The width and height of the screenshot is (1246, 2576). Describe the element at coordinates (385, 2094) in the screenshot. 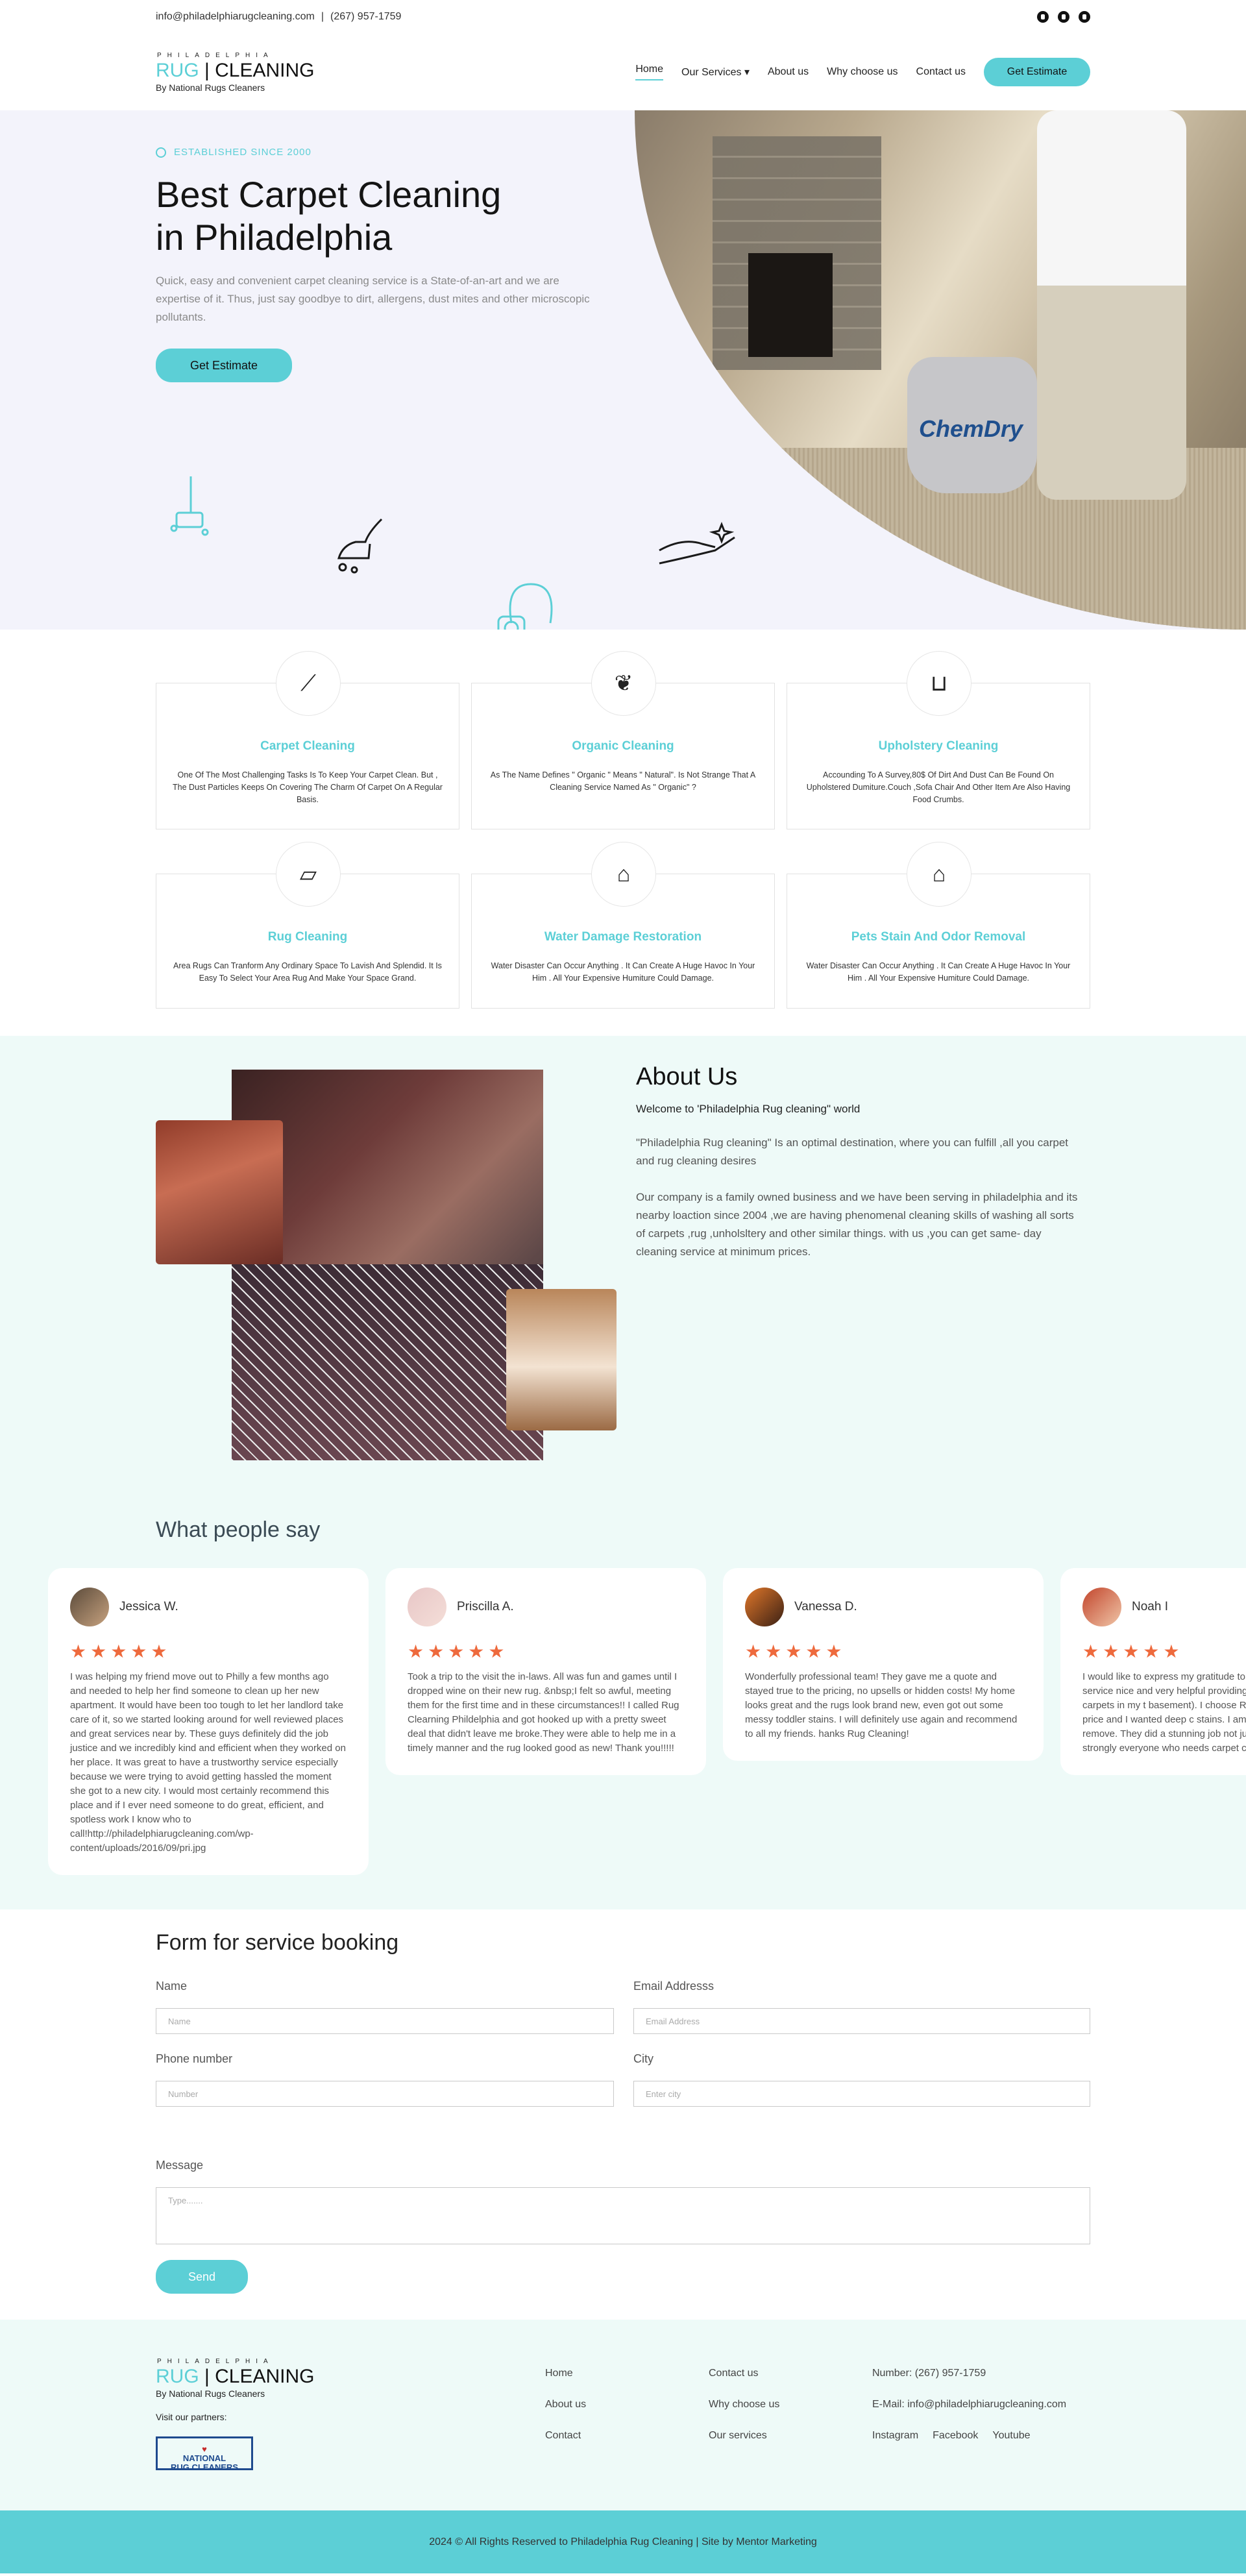

I see `phone-input: Number` at that location.